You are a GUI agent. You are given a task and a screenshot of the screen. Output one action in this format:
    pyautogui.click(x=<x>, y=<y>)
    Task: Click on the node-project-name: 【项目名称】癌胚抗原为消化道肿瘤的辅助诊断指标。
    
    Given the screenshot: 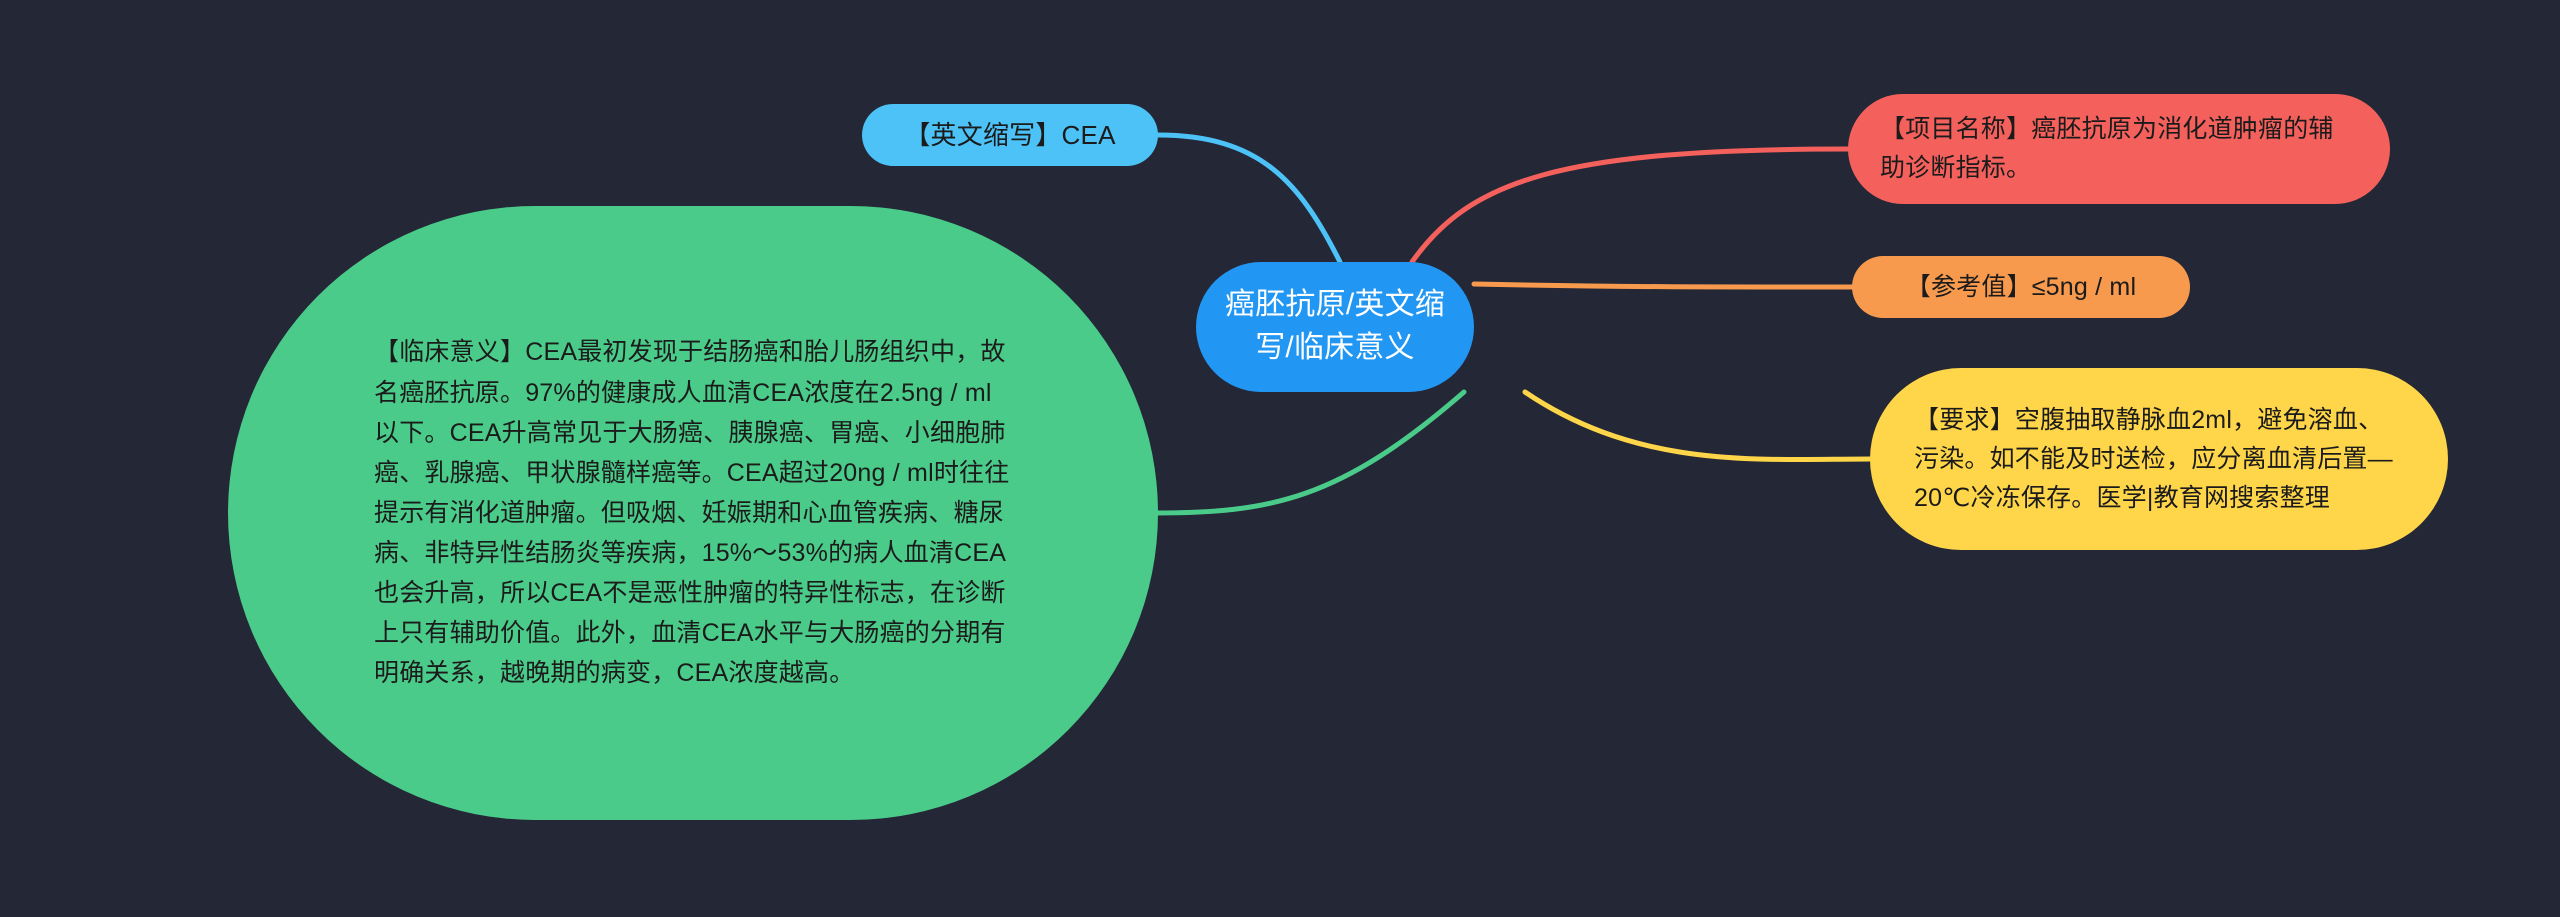 What is the action you would take?
    pyautogui.click(x=2119, y=149)
    